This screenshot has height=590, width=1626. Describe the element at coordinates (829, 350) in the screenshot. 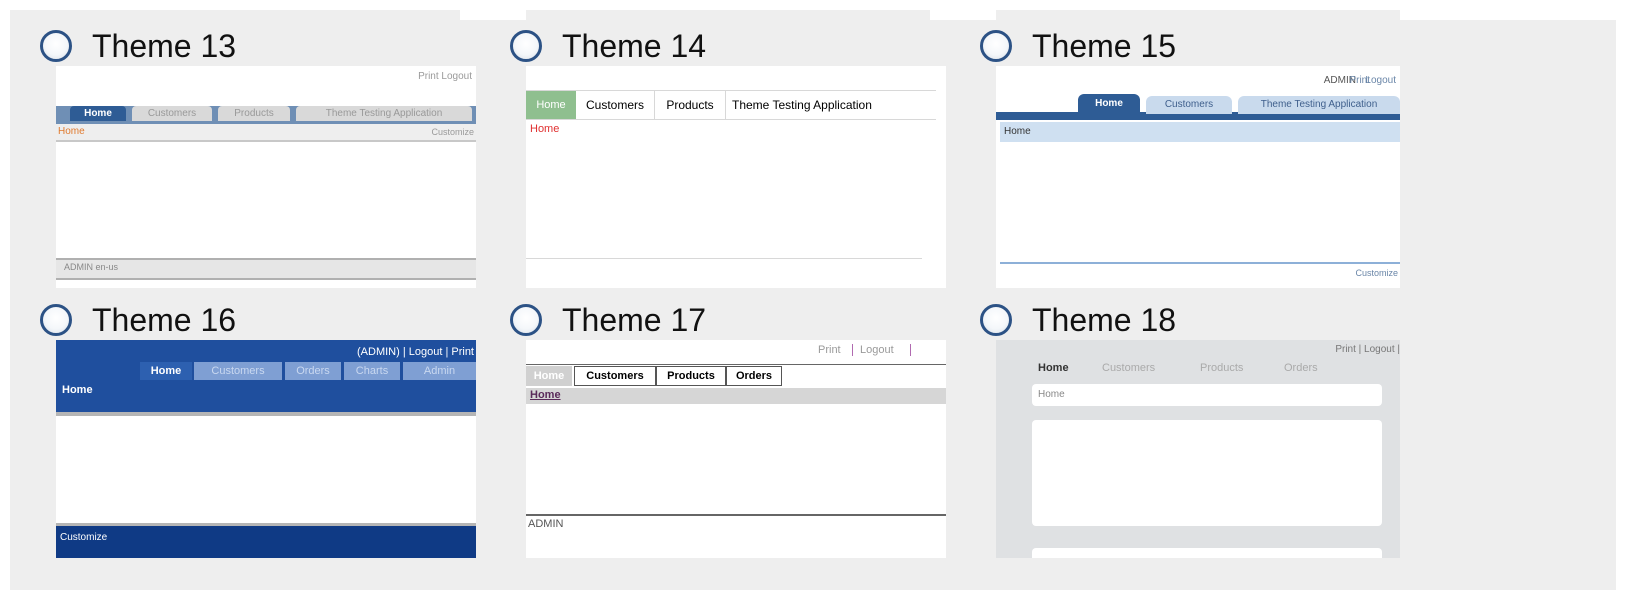

I see `preview-print: Print` at that location.